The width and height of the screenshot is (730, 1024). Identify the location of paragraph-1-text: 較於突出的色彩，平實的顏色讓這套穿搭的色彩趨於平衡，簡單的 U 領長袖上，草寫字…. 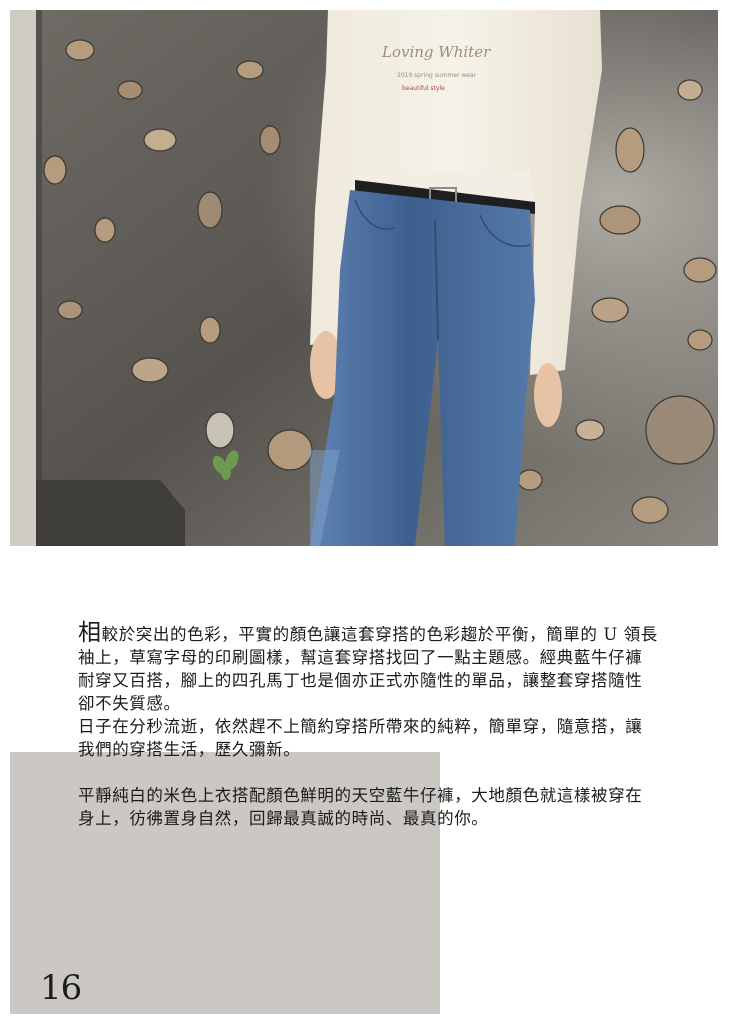
(368, 669).